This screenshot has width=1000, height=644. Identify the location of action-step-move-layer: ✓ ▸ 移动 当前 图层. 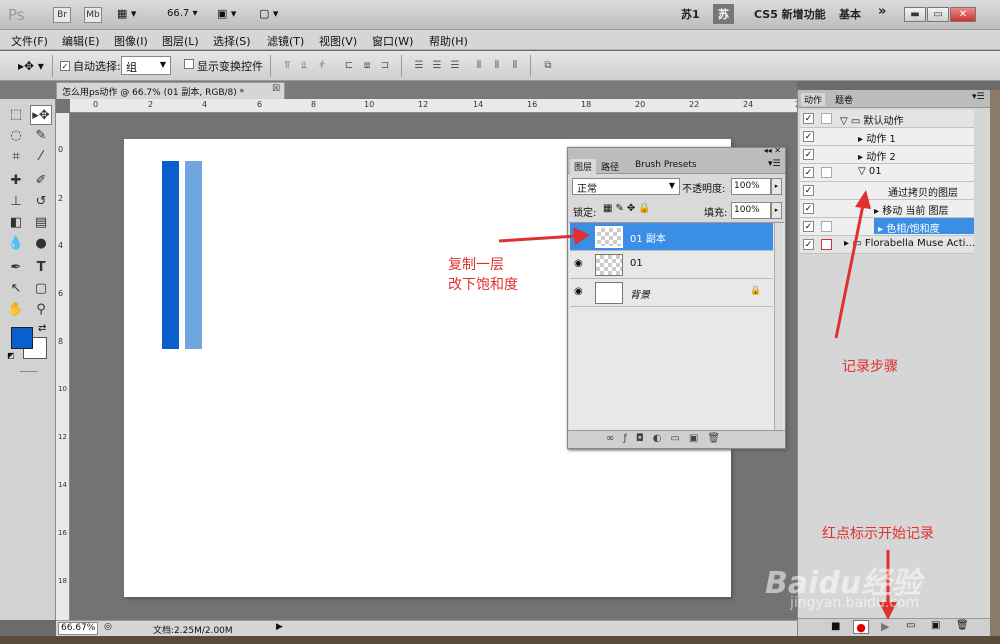
(887, 209).